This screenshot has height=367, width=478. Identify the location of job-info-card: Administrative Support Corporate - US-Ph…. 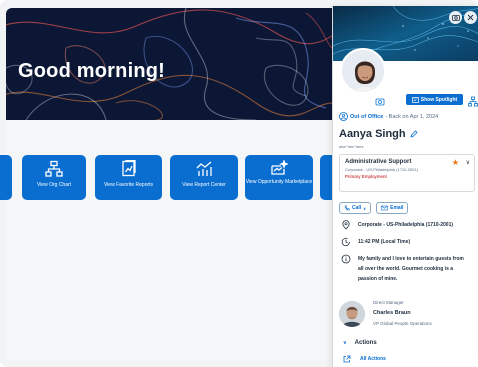
(407, 173).